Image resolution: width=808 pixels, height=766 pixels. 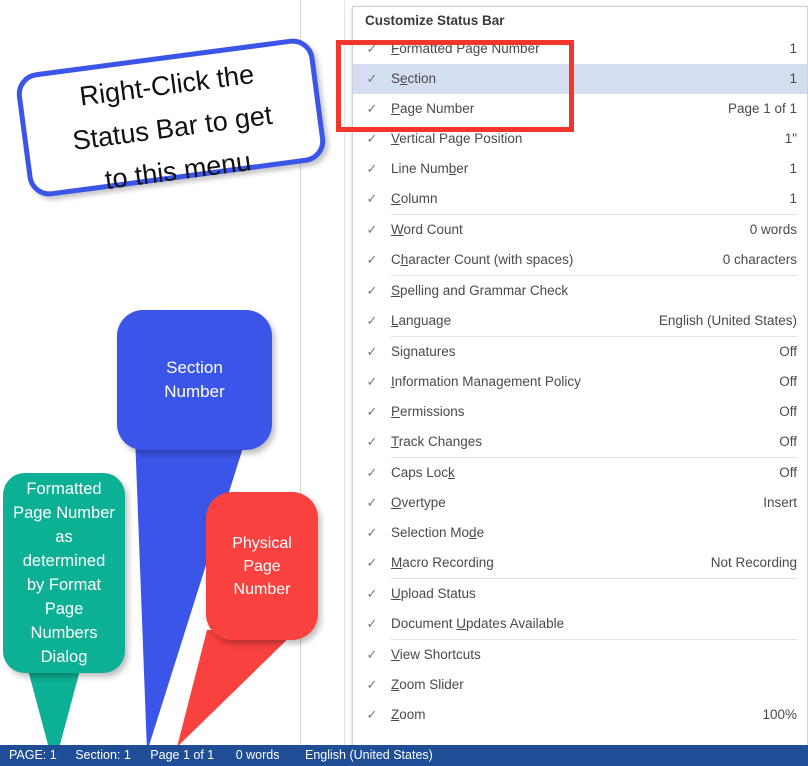 What do you see at coordinates (438, 532) in the screenshot?
I see `menu-item-label: Selection Mode` at bounding box center [438, 532].